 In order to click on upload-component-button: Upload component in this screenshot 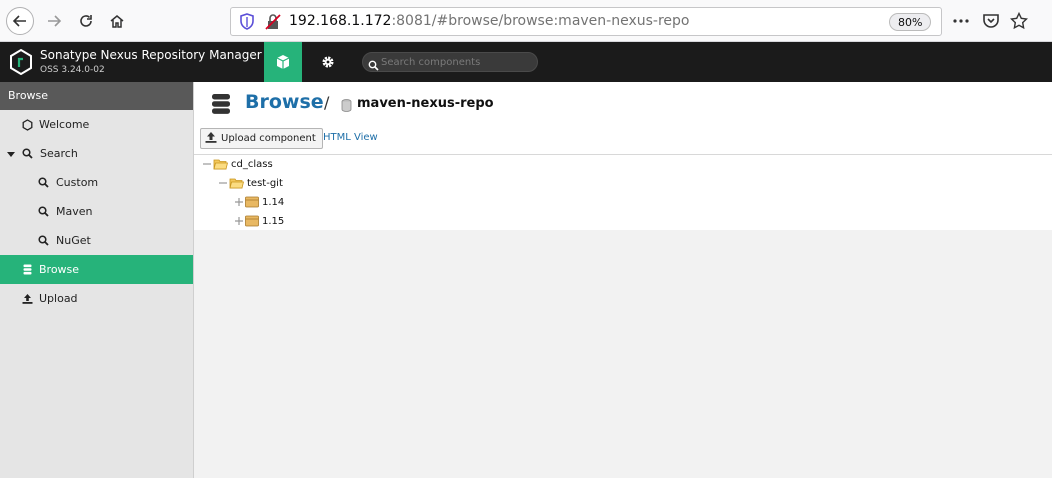, I will do `click(261, 138)`.